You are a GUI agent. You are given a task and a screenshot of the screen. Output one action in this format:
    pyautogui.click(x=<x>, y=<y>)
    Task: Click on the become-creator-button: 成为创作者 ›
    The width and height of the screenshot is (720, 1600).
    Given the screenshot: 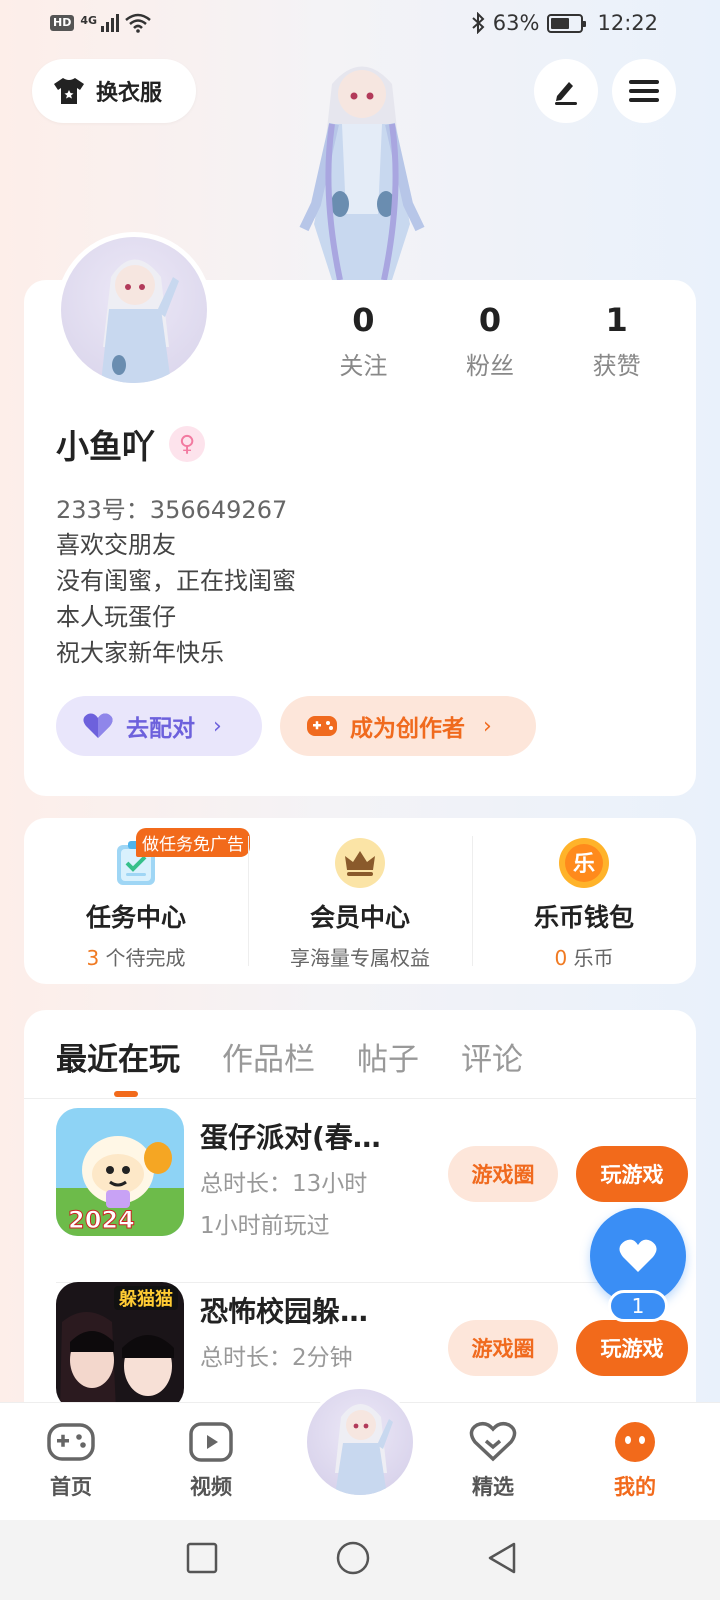 What is the action you would take?
    pyautogui.click(x=408, y=726)
    